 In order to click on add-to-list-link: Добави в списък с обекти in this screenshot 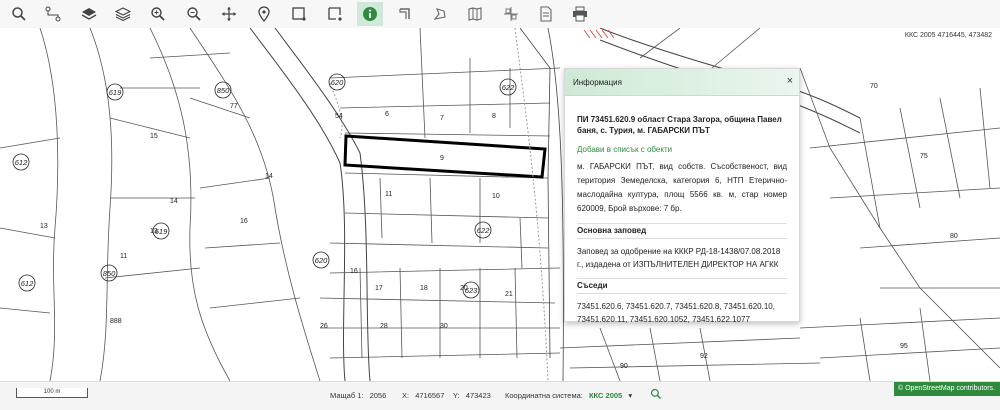, I will do `click(682, 149)`.